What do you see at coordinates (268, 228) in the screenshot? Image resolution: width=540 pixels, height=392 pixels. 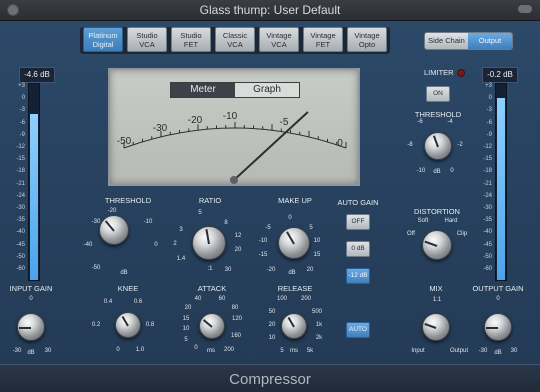 I see `makeup-tick-label: -5` at bounding box center [268, 228].